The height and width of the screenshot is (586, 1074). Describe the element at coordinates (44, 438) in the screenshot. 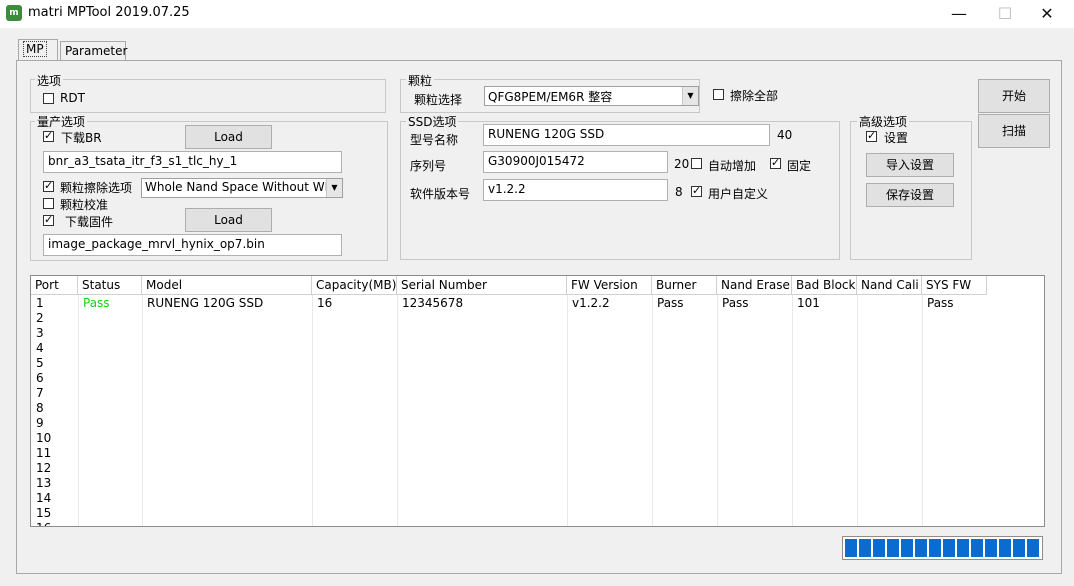

I see `cell-port: 10` at that location.